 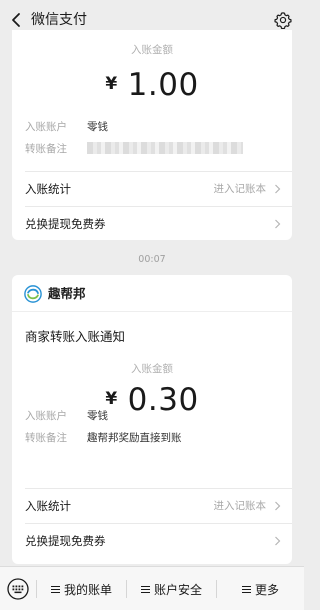 I want to click on blurred-remark, so click(x=165, y=148).